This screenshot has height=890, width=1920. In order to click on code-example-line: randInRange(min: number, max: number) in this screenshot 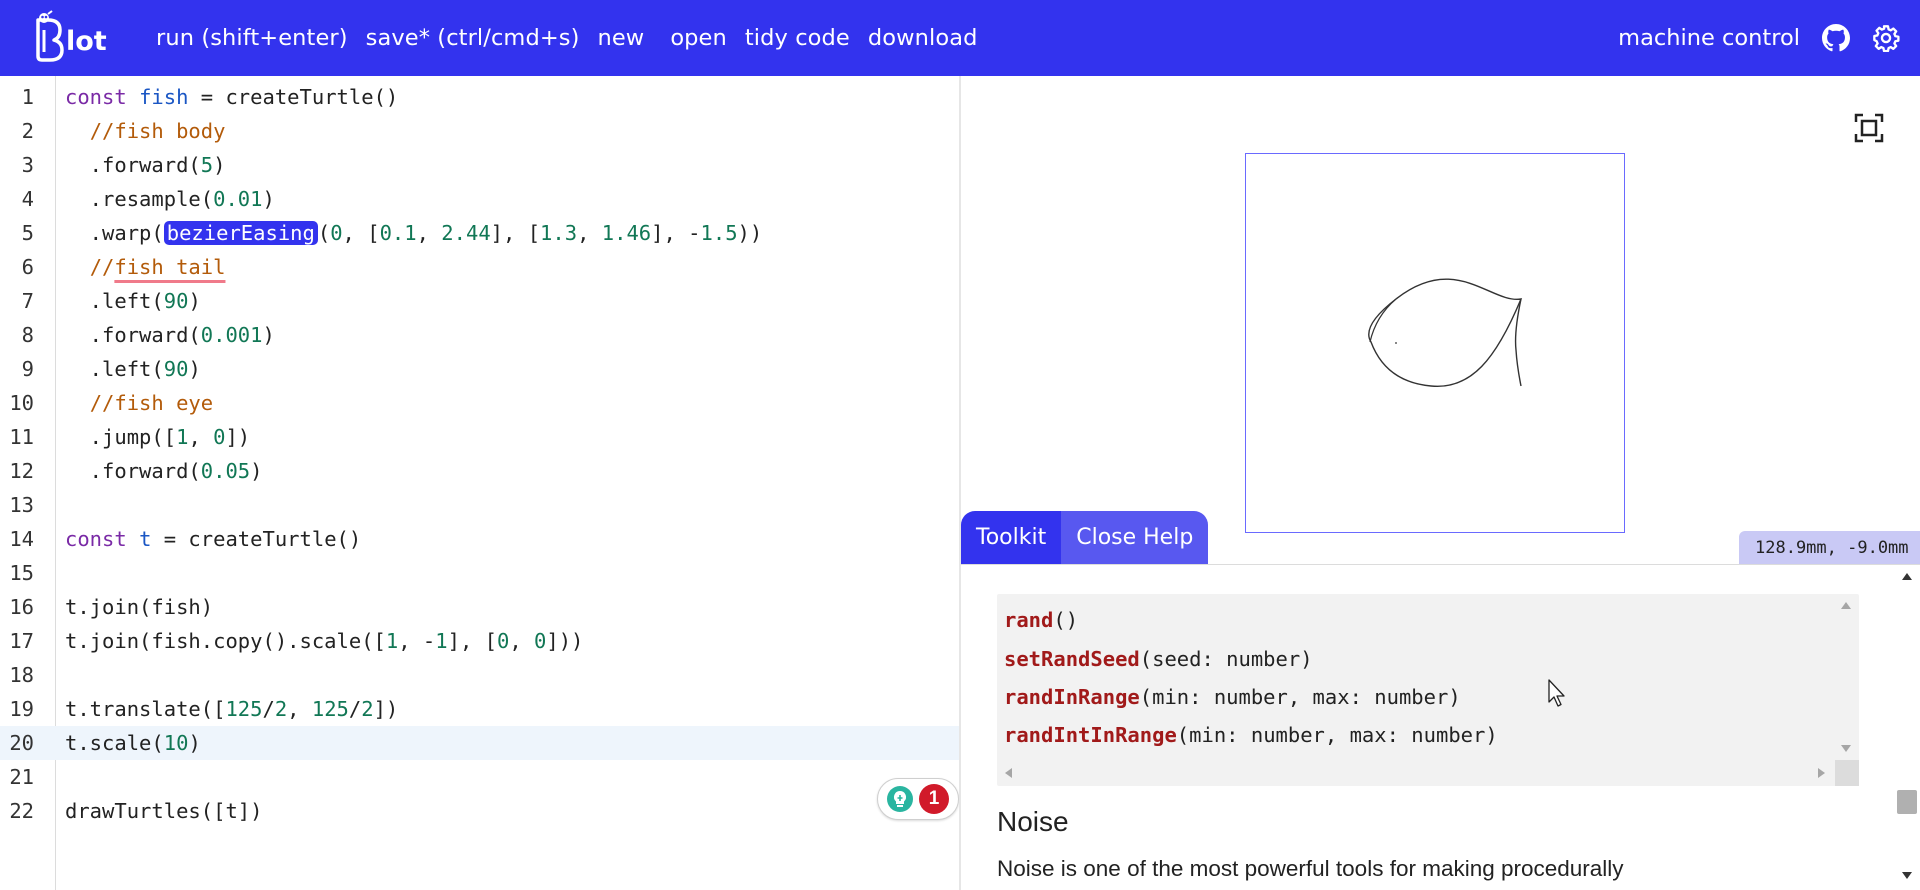, I will do `click(1232, 697)`.